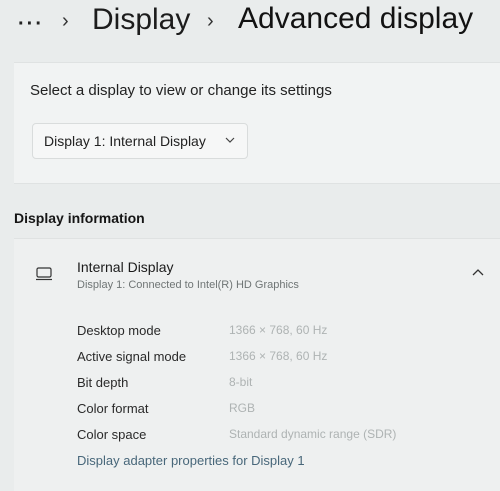 This screenshot has height=491, width=500. What do you see at coordinates (141, 20) in the screenshot?
I see `breadcrumb-display-link: Display` at bounding box center [141, 20].